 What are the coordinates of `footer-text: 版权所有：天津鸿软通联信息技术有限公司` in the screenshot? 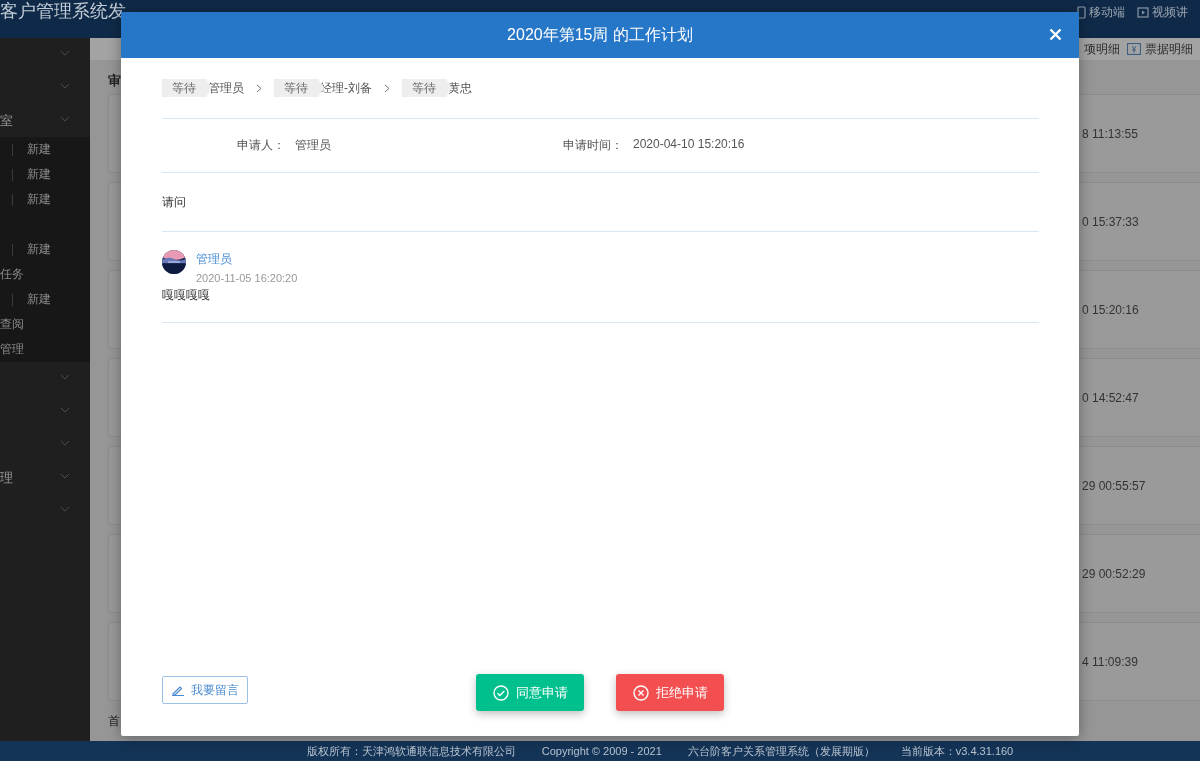 It's located at (411, 751).